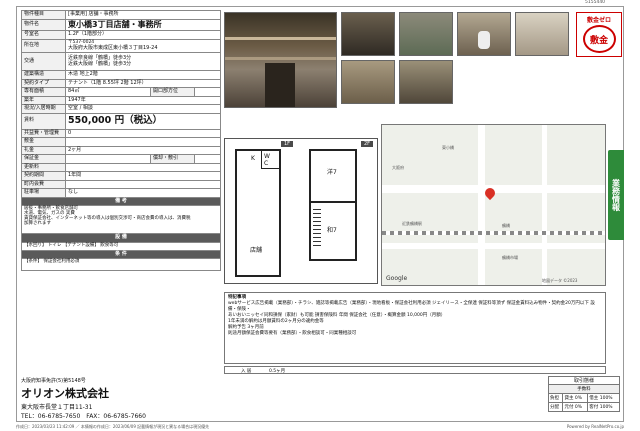 The image size is (640, 431). Describe the element at coordinates (121, 238) in the screenshot. I see `equipment-header: 設 備` at that location.